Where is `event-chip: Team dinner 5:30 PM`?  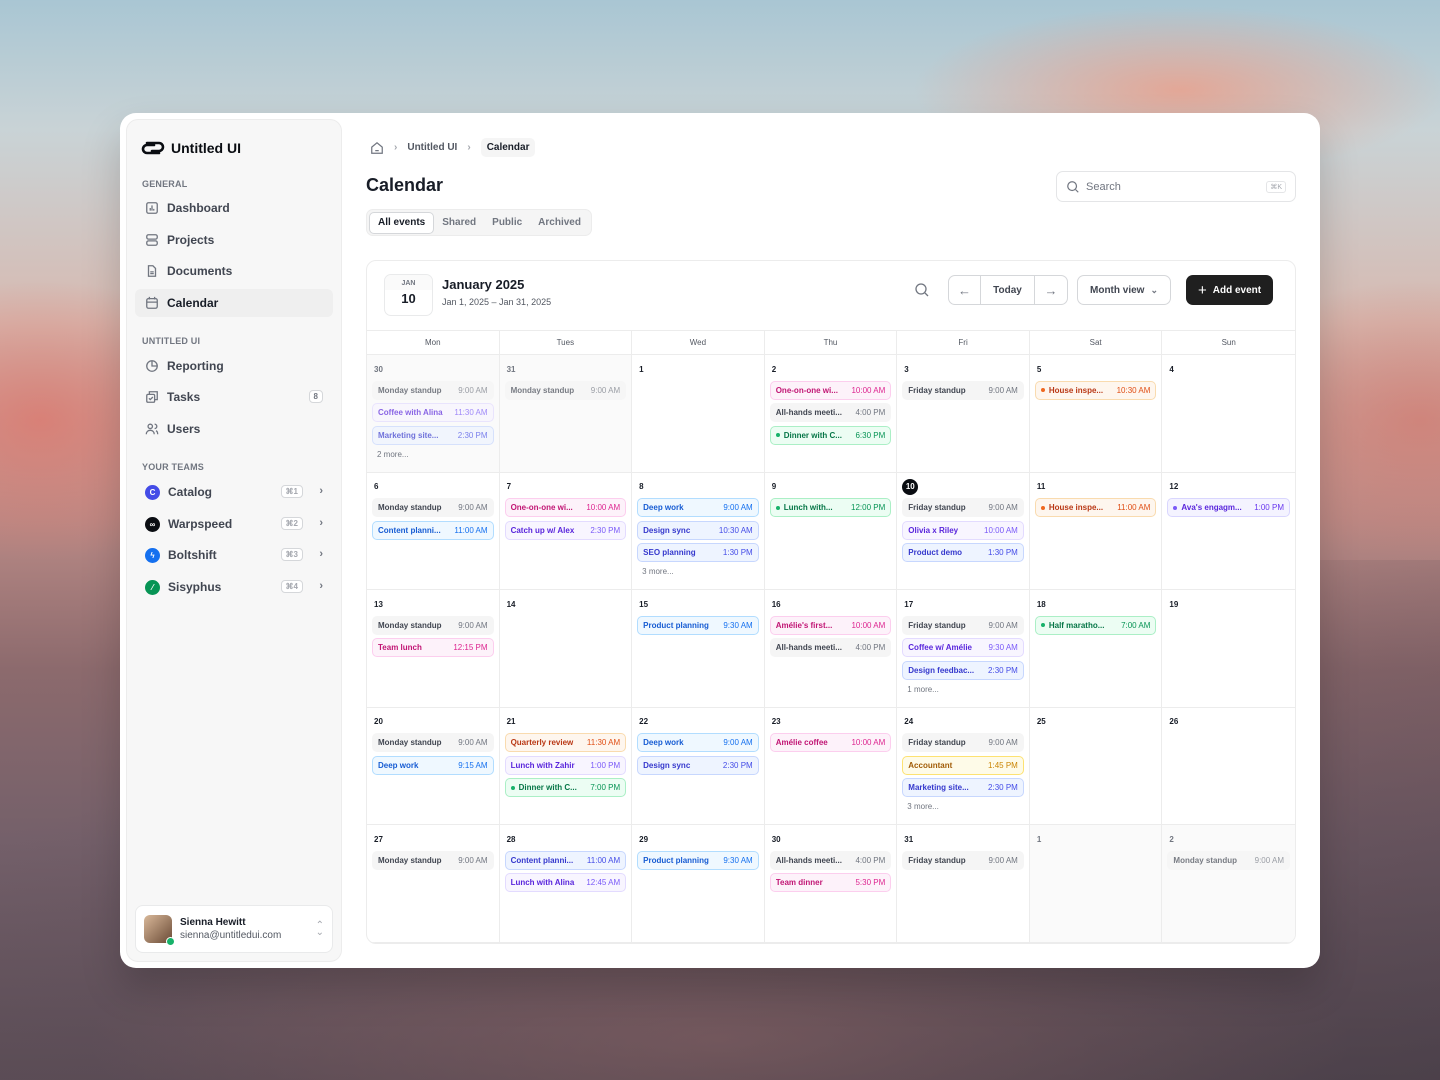
event-chip: Team dinner 5:30 PM is located at coordinates (830, 882).